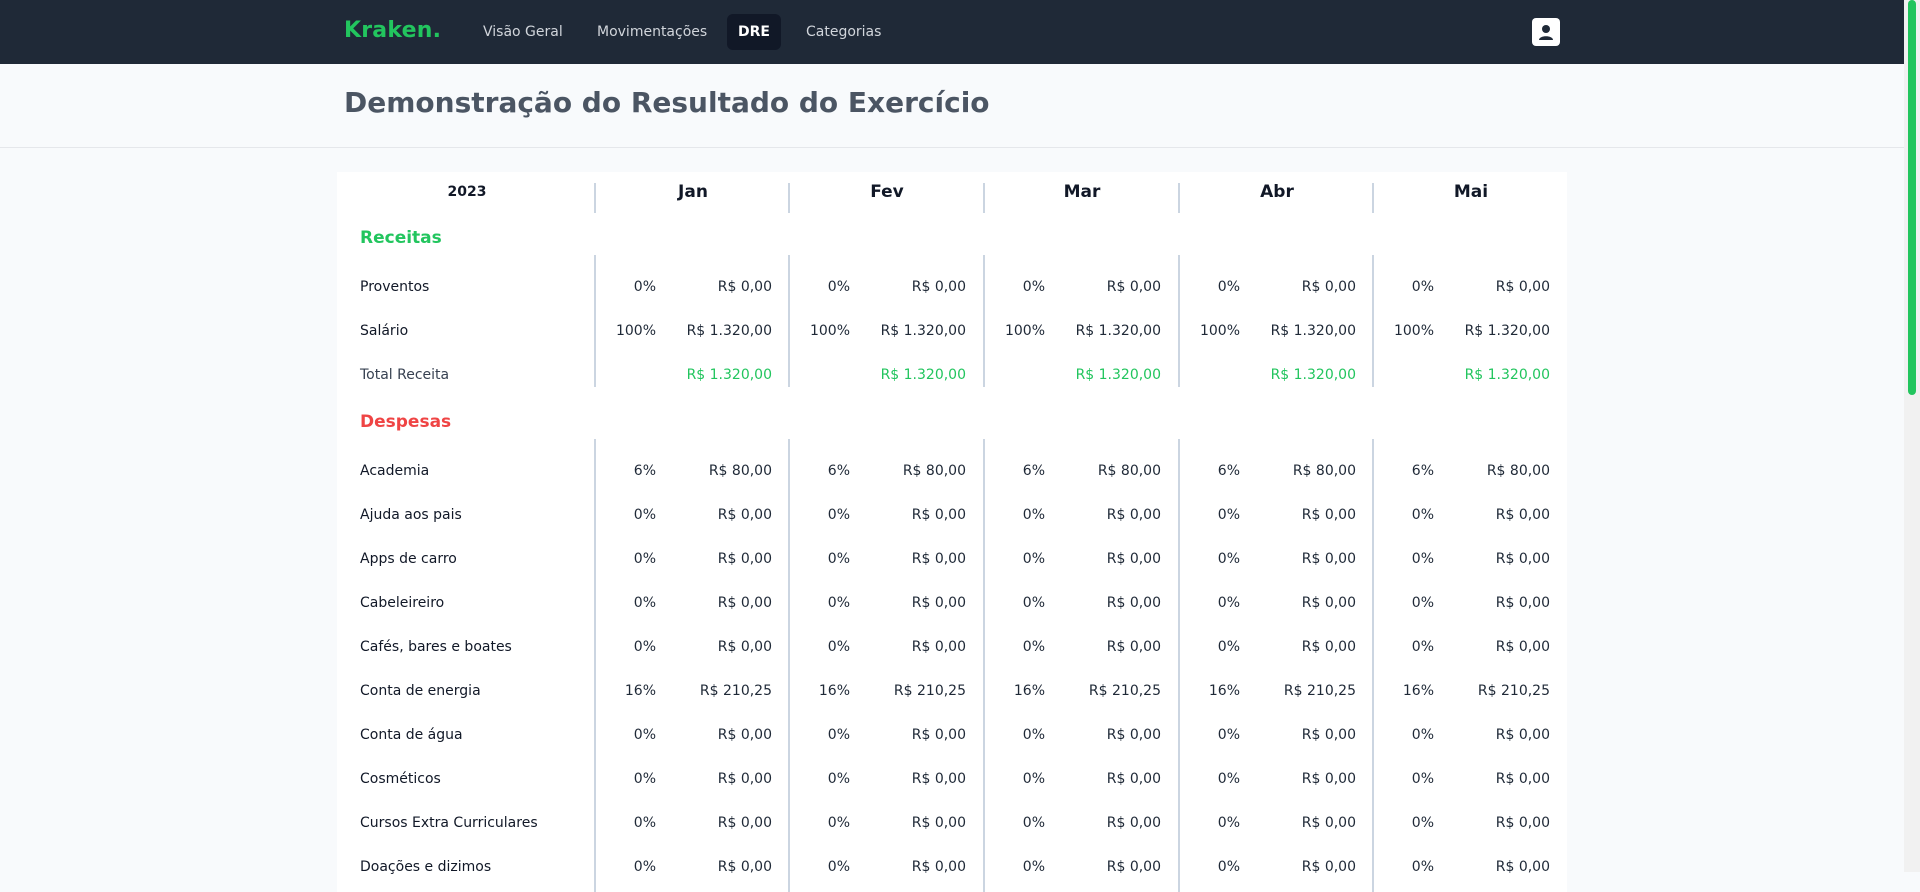  Describe the element at coordinates (1082, 192) in the screenshot. I see `month-header-mar: Mar` at that location.